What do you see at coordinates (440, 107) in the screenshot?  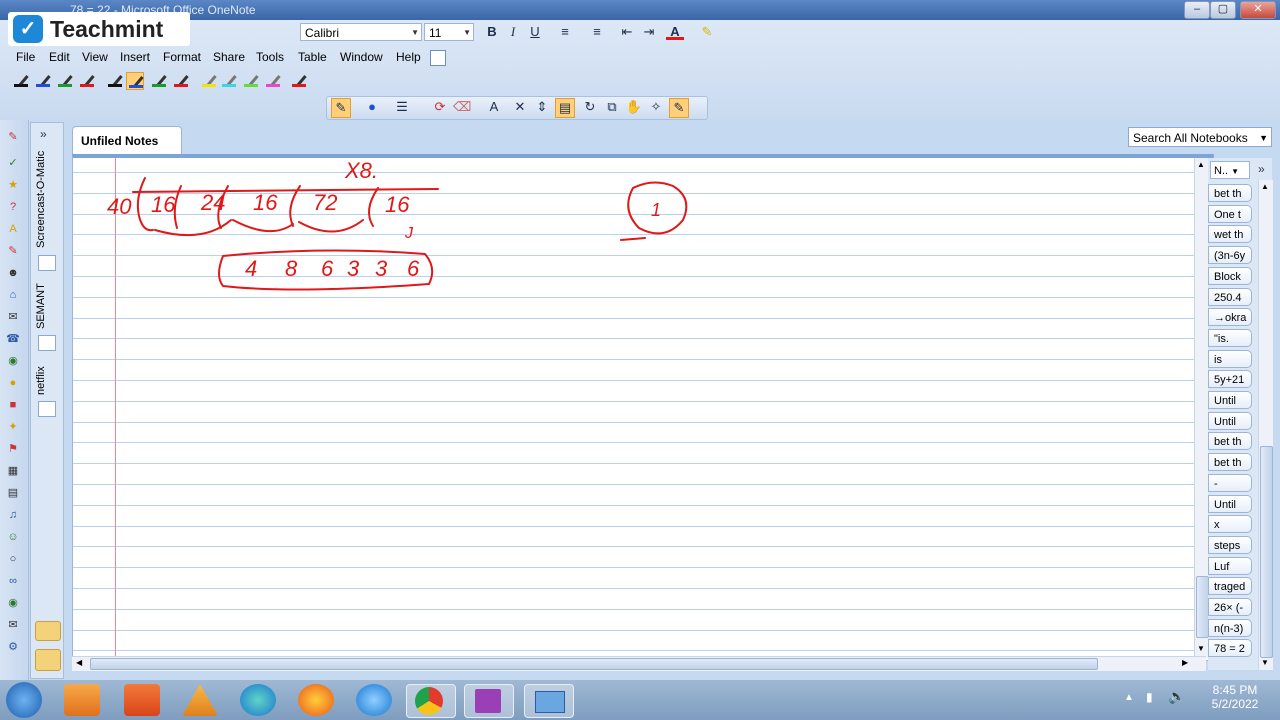 I see `lasso-icon: ⟳` at bounding box center [440, 107].